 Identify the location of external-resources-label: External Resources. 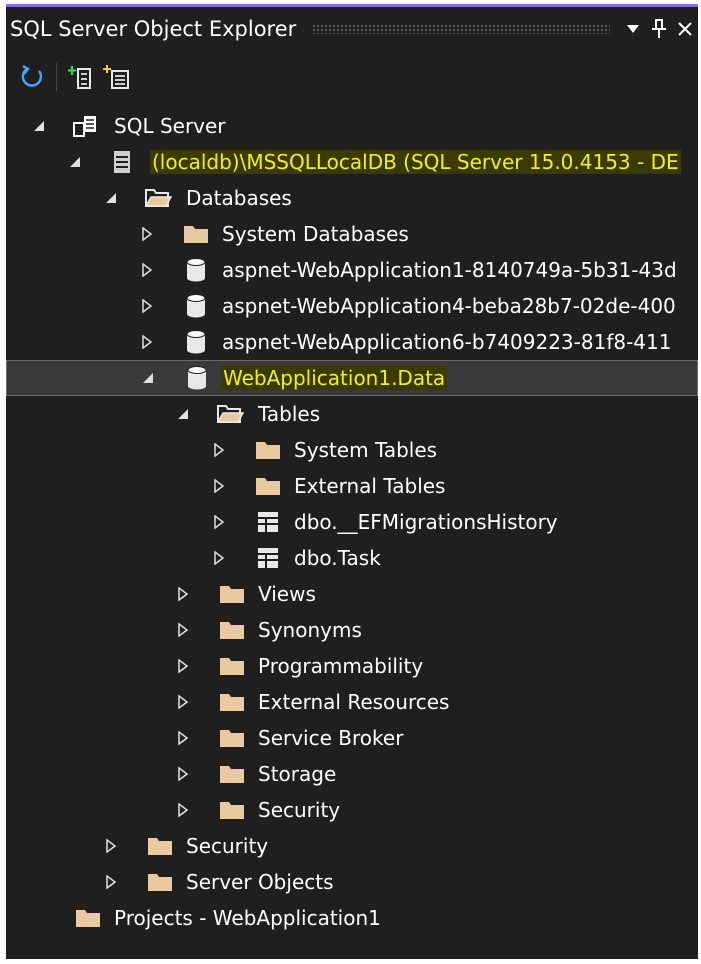
(354, 702).